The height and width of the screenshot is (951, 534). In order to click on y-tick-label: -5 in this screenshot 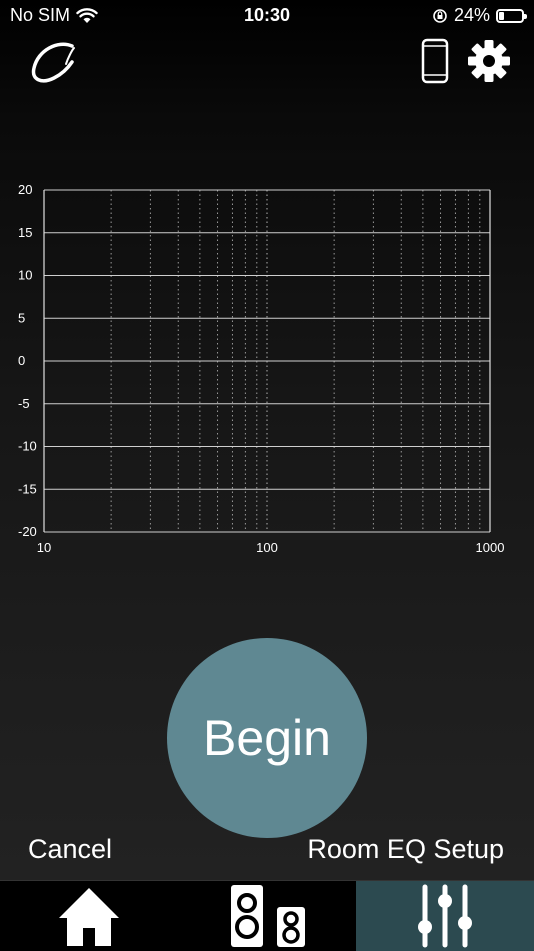, I will do `click(24, 403)`.